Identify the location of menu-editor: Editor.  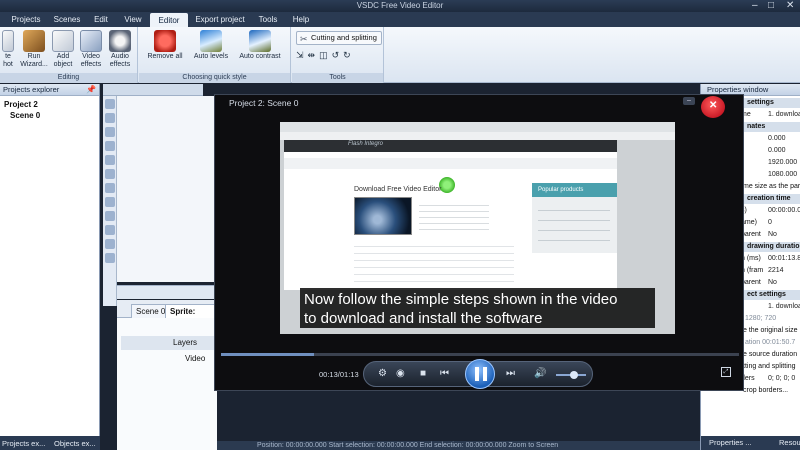
(169, 20).